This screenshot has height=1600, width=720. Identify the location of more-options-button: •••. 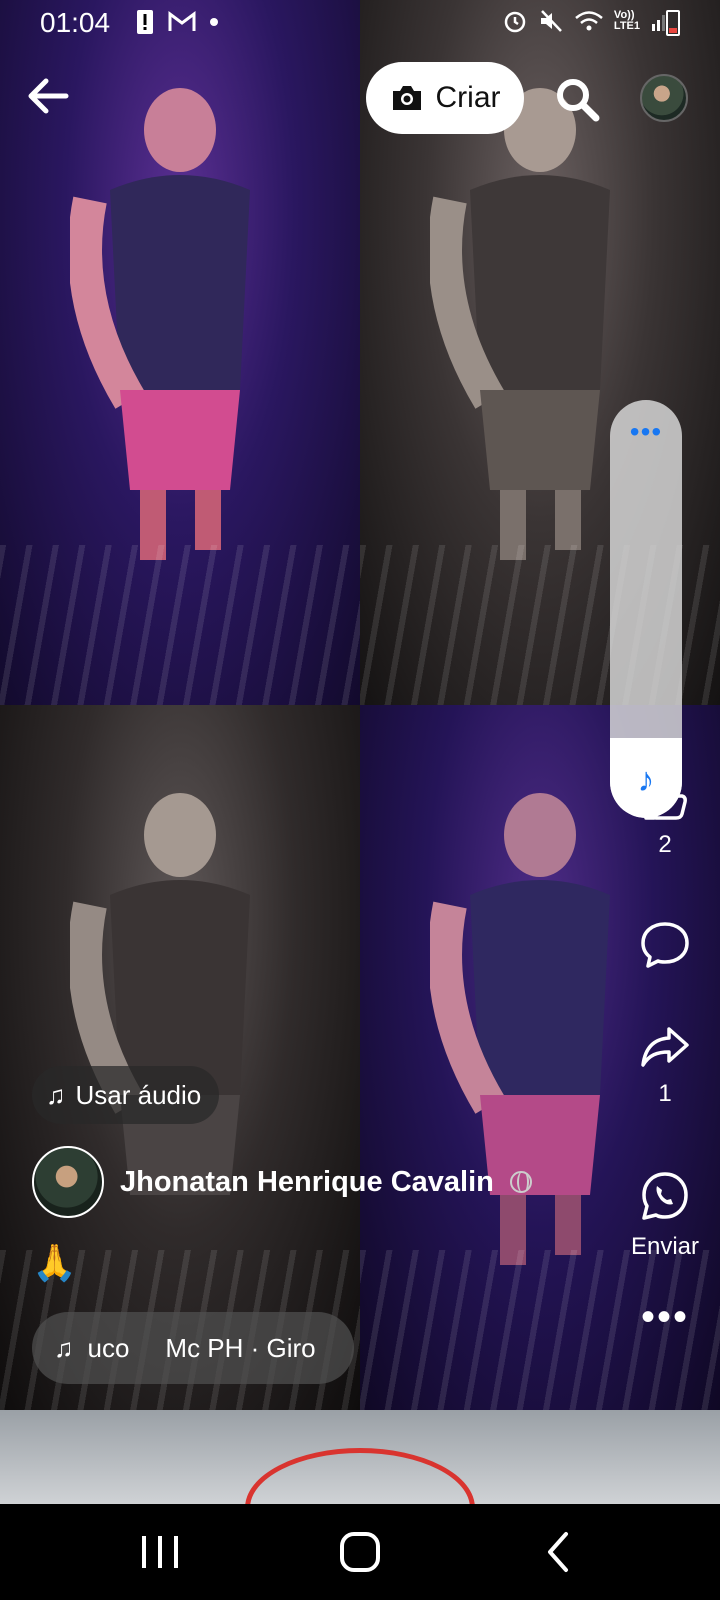
(665, 1317).